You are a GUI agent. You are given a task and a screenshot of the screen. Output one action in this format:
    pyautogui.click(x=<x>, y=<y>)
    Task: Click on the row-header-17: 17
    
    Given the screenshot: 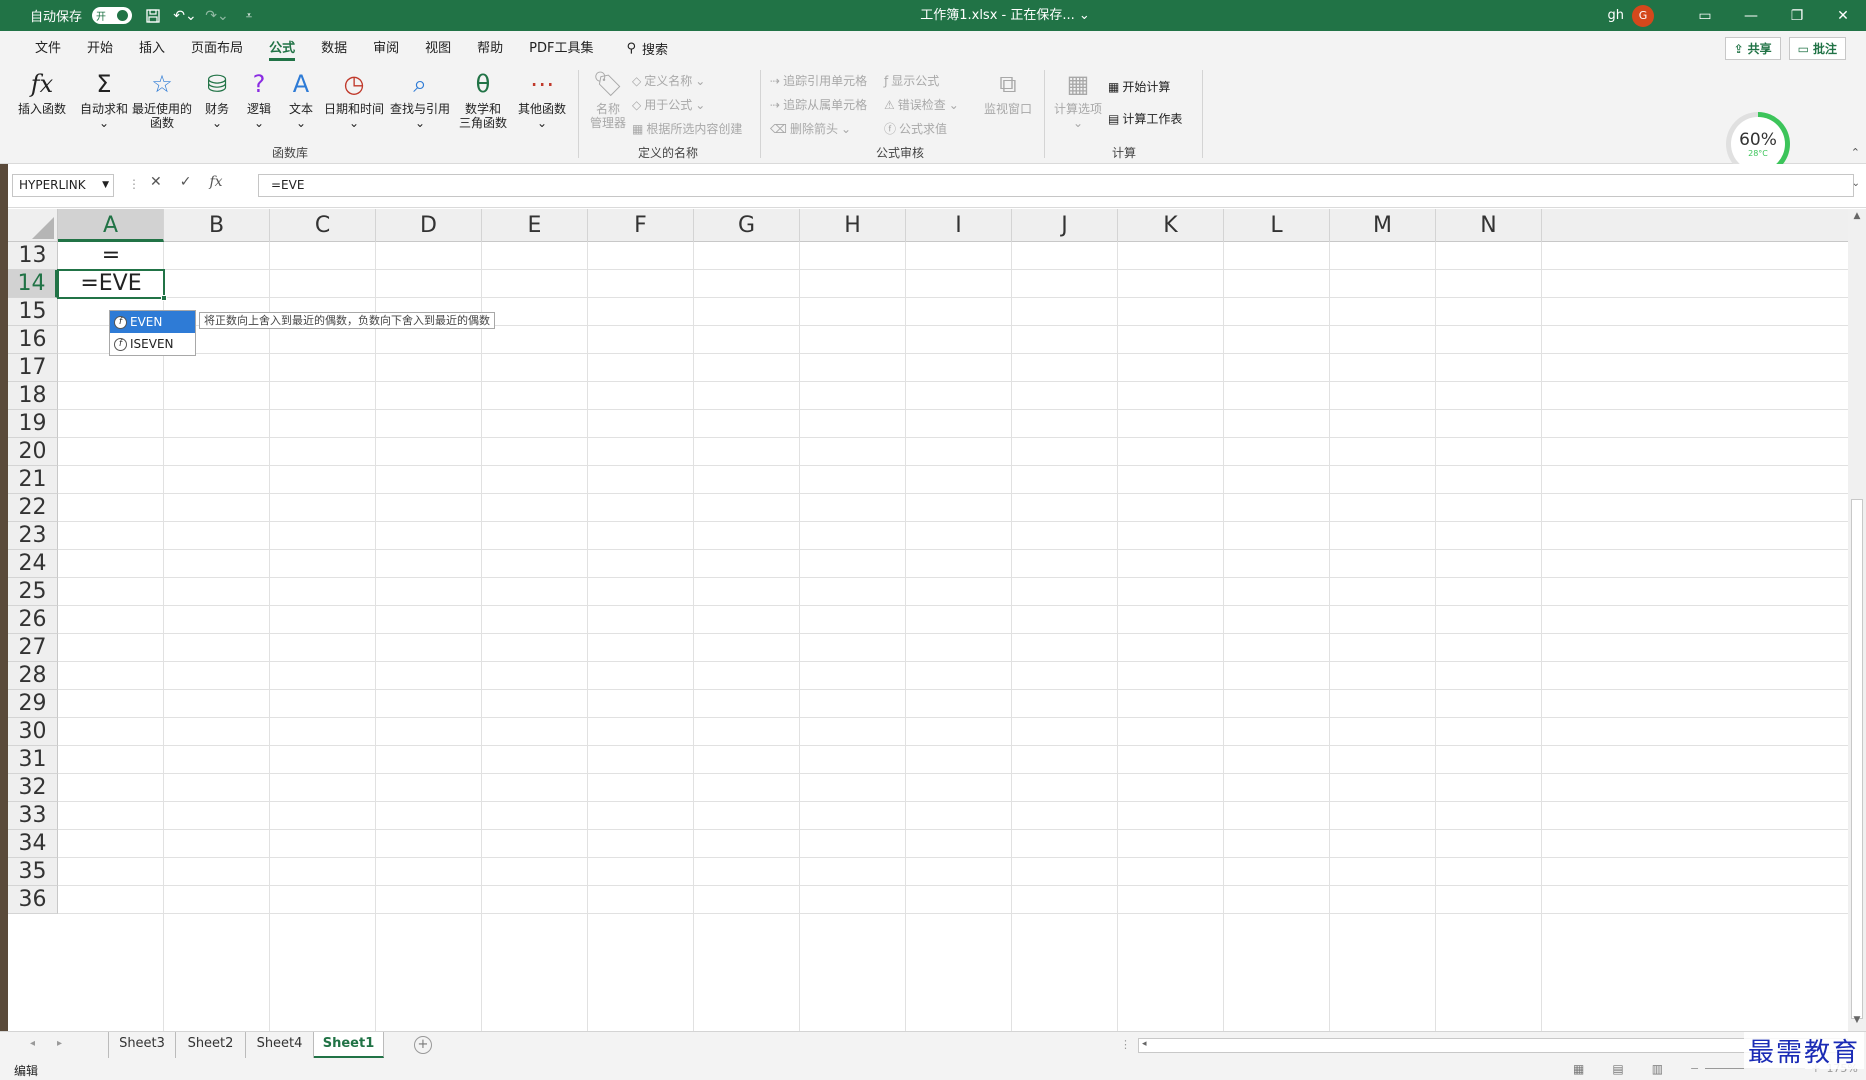 What is the action you would take?
    pyautogui.click(x=33, y=368)
    